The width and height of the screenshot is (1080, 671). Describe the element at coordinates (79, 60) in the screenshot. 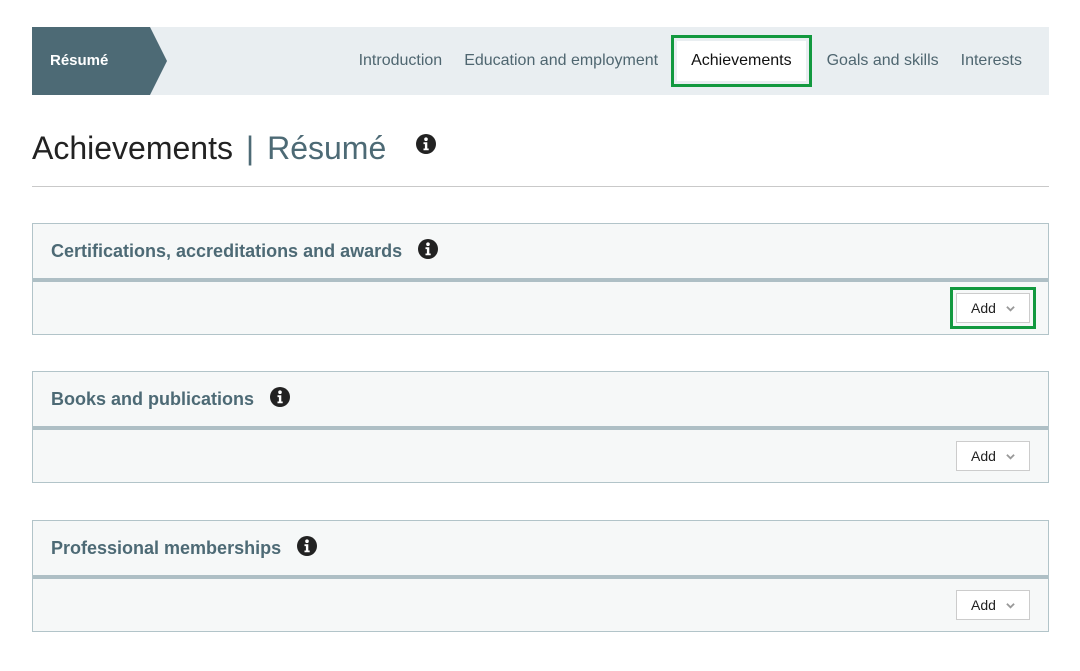

I see `brand-label: Résumé` at that location.